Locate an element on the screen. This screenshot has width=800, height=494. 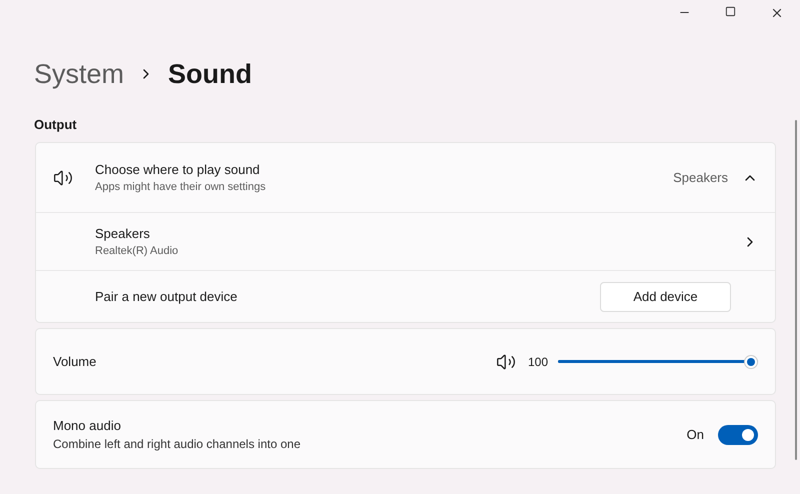
page-title: Sound is located at coordinates (210, 74).